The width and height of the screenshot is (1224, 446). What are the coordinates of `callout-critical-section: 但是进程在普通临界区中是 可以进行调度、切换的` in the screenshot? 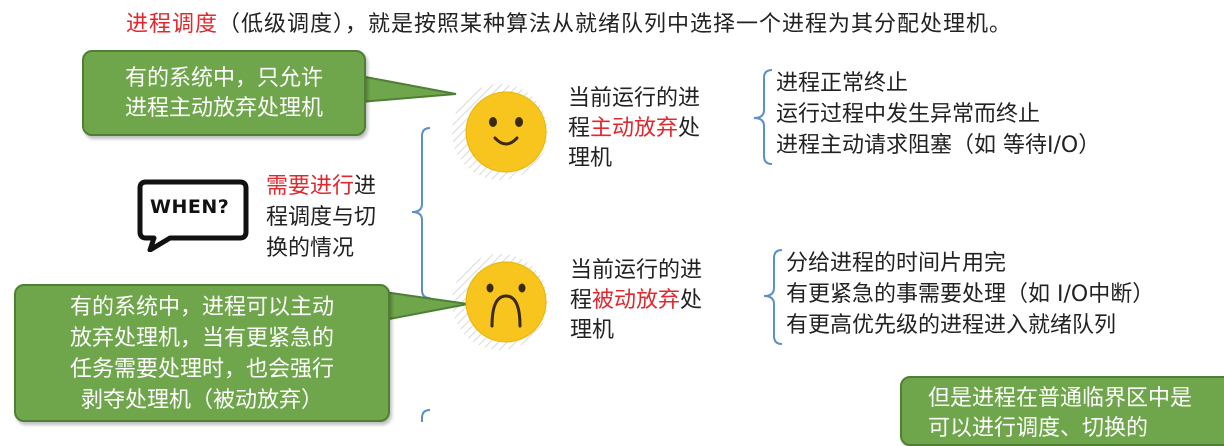 It's located at (1062, 411).